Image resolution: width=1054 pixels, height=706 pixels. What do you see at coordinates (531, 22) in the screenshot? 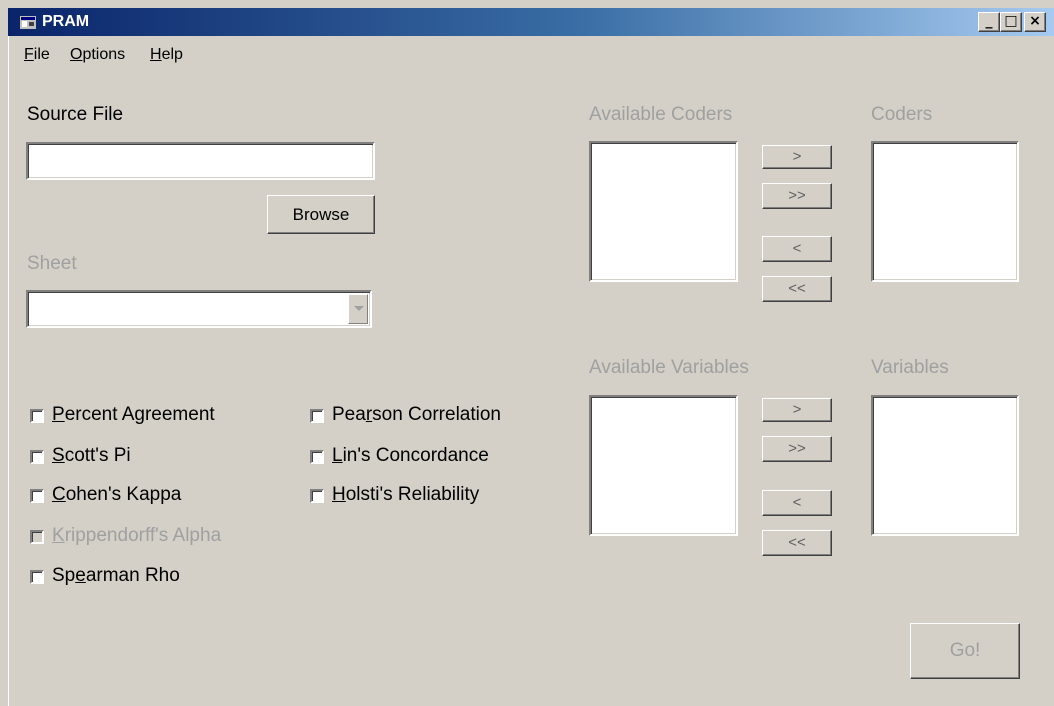
I see `title-bar: PRAM _ □ ×` at bounding box center [531, 22].